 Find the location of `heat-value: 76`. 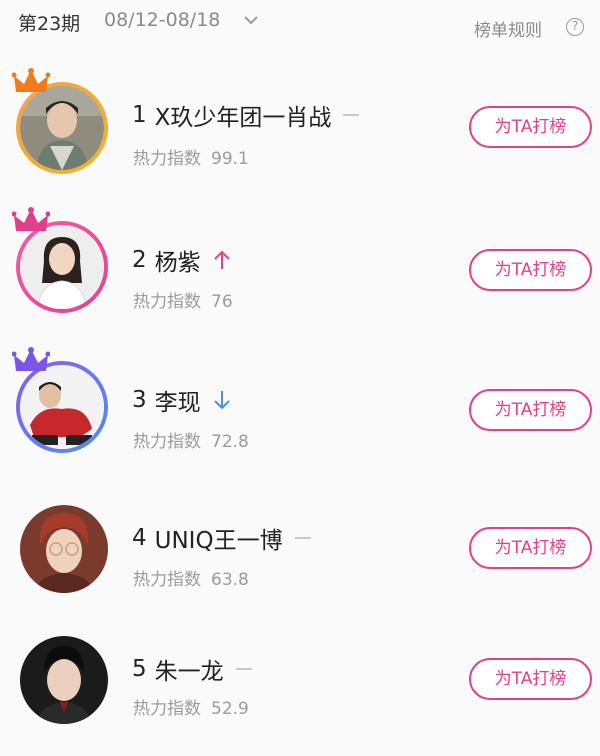

heat-value: 76 is located at coordinates (222, 302).